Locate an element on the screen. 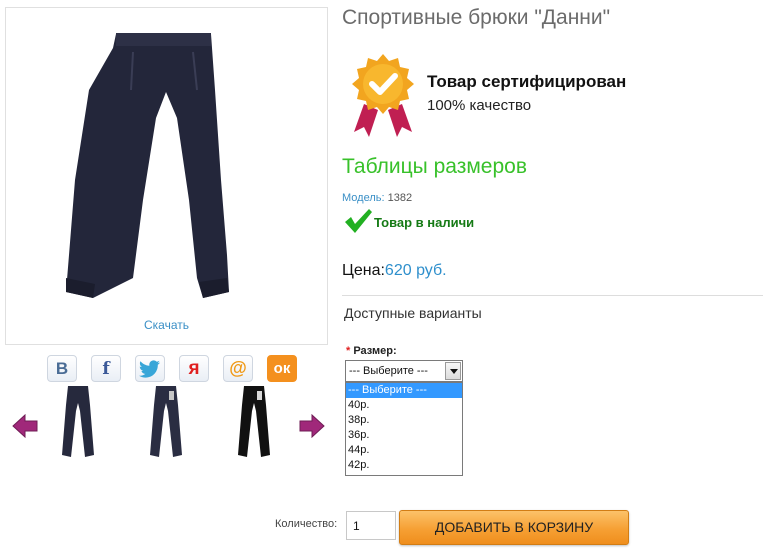 This screenshot has height=557, width=772. quantity-input is located at coordinates (371, 525).